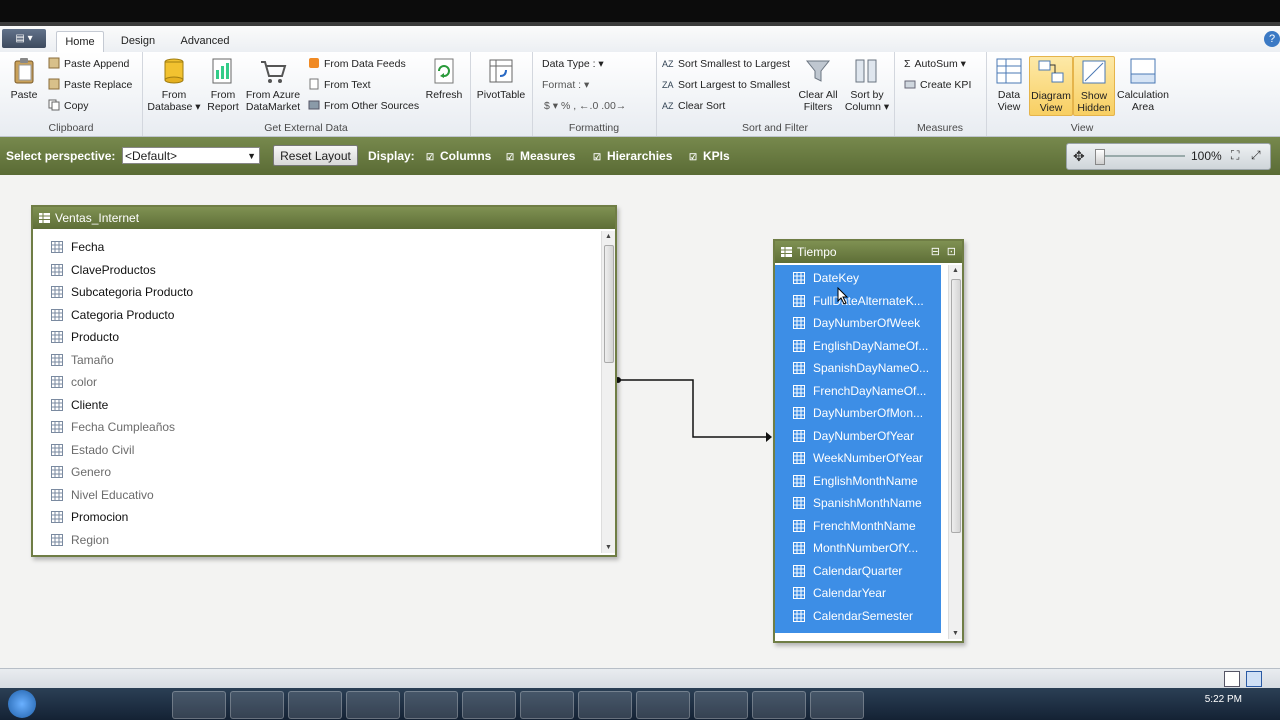  Describe the element at coordinates (849, 593) in the screenshot. I see `column-name: CalendarYear` at that location.